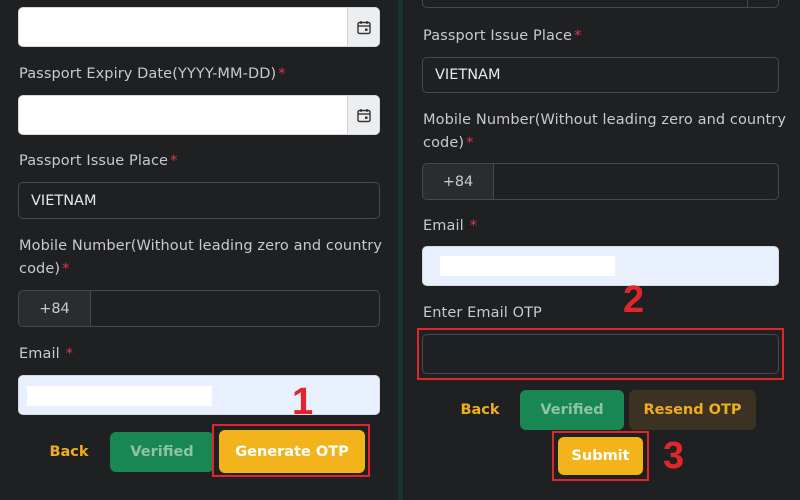 This screenshot has height=500, width=800. Describe the element at coordinates (199, 115) in the screenshot. I see `expiry-date-field` at that location.